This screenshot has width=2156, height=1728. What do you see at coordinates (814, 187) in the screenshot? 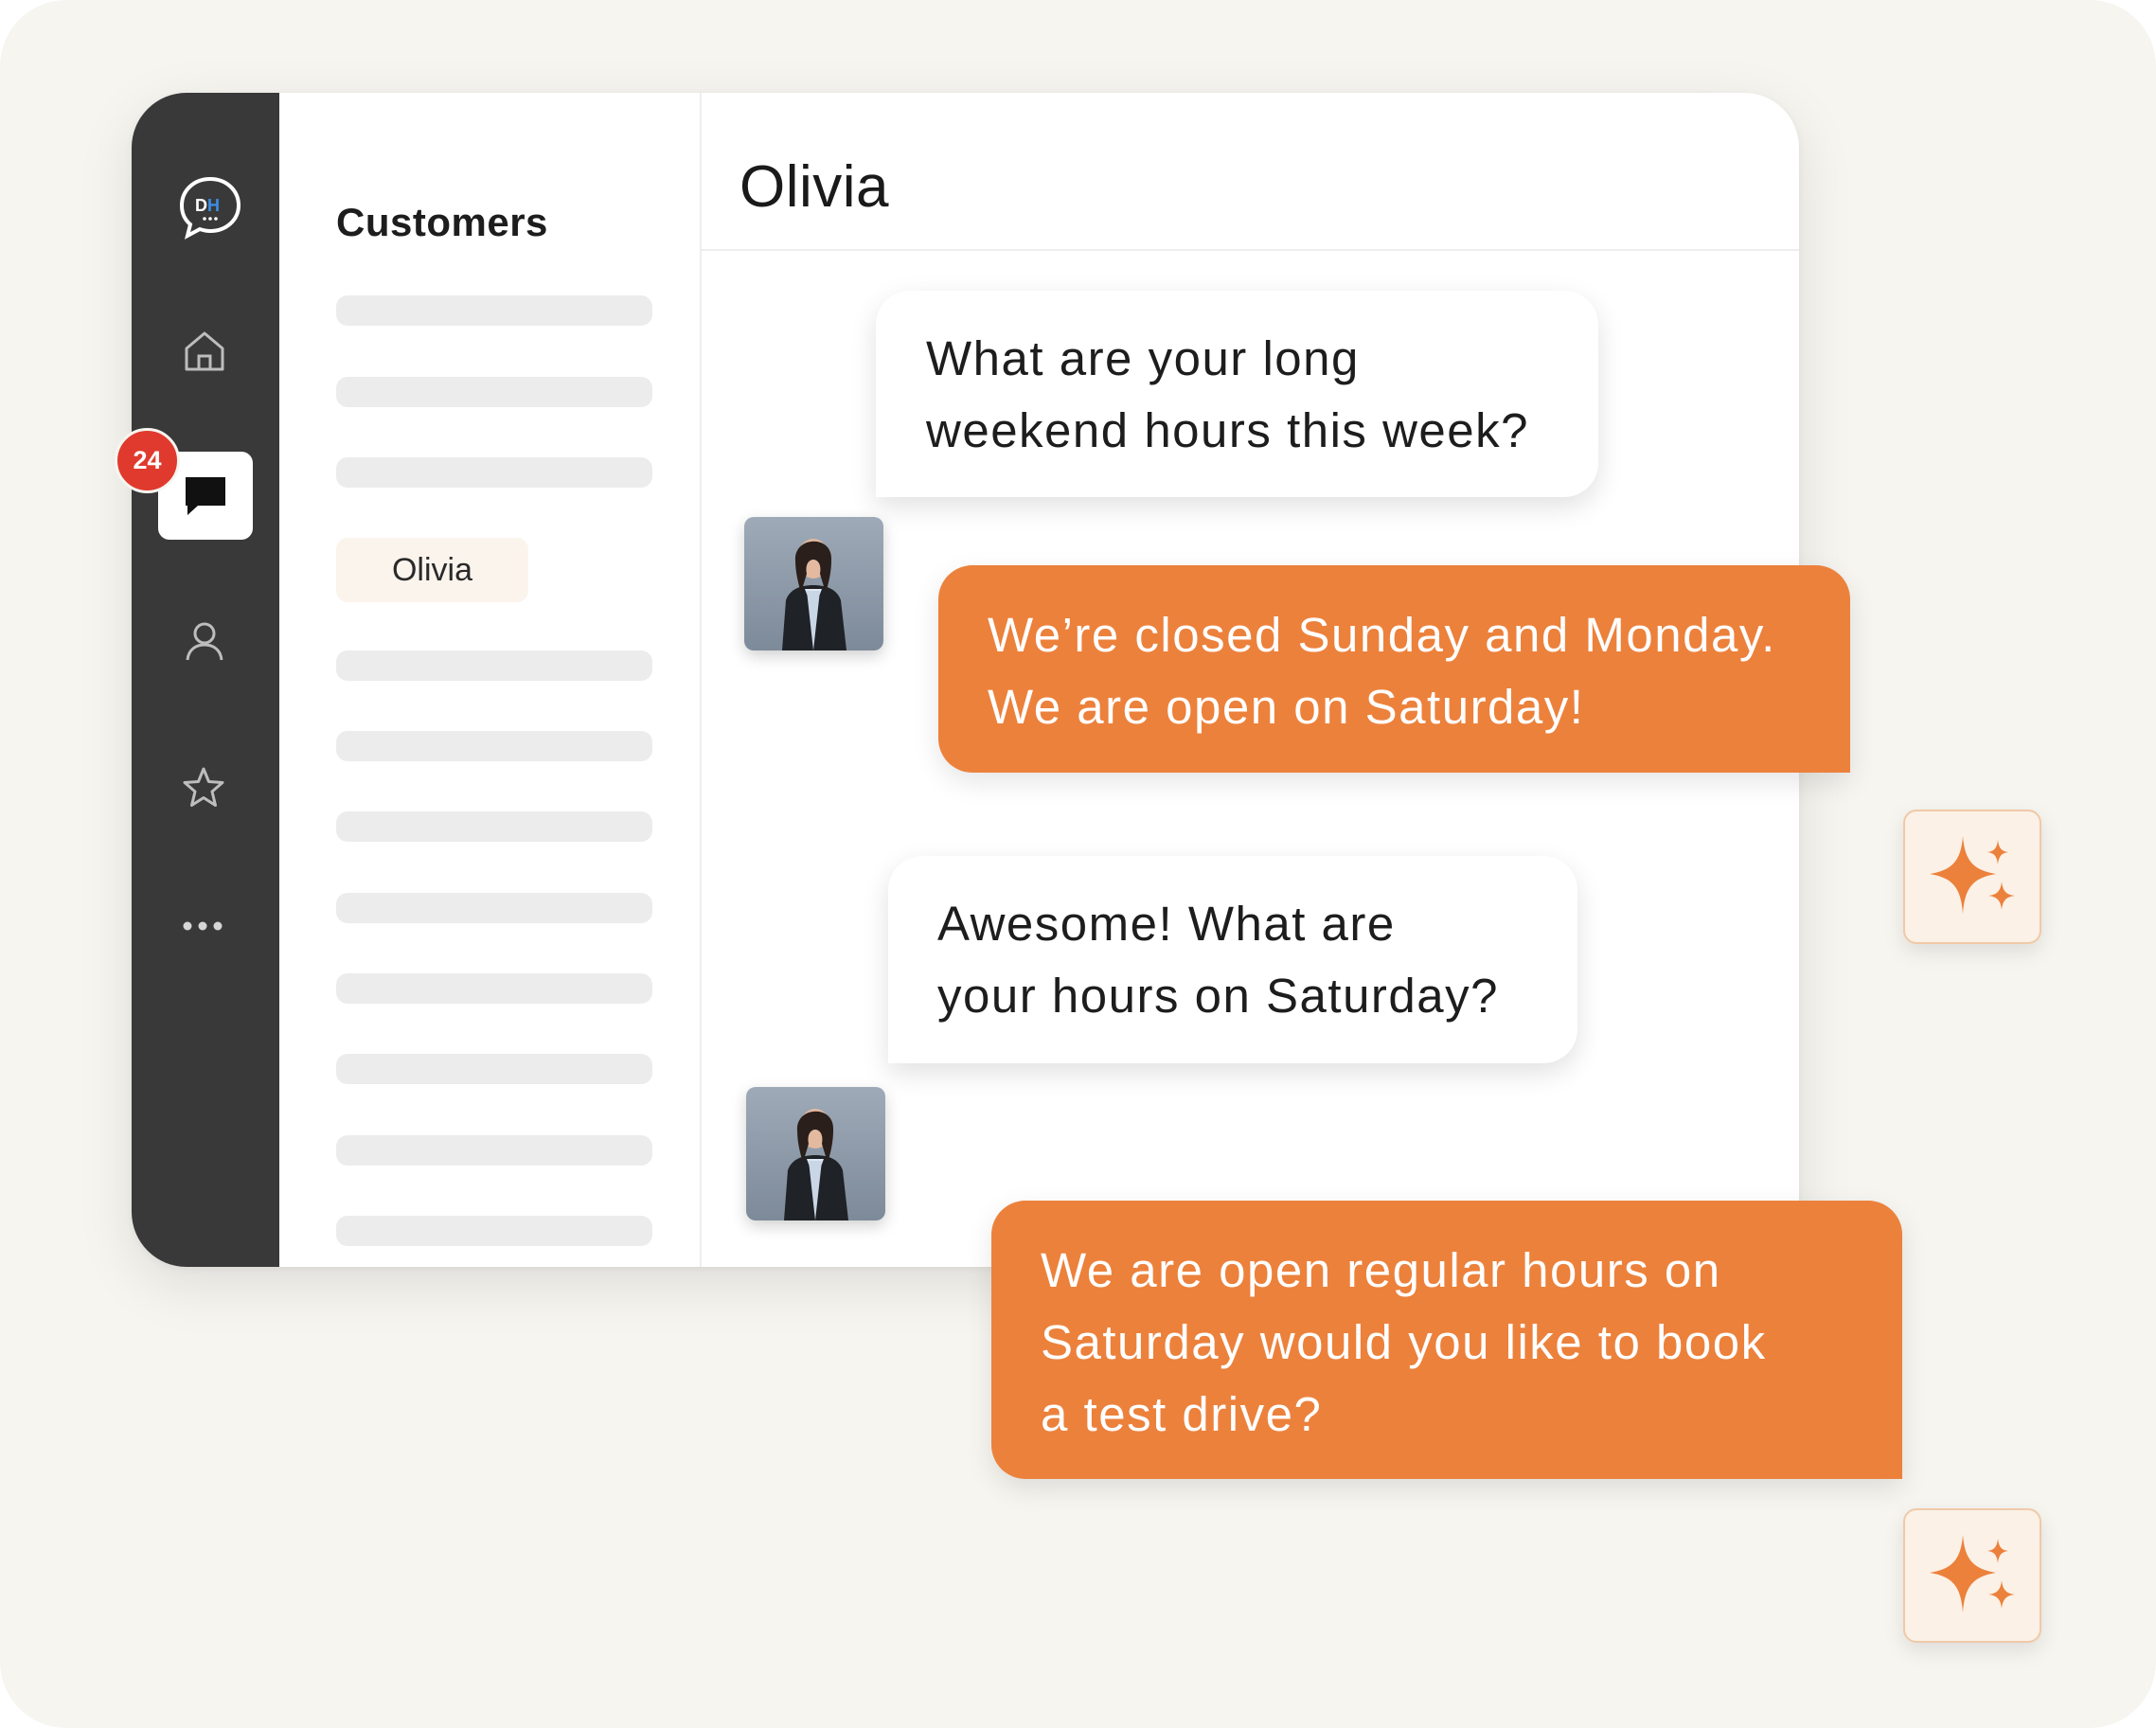
I see `chat-title: Olivia` at bounding box center [814, 187].